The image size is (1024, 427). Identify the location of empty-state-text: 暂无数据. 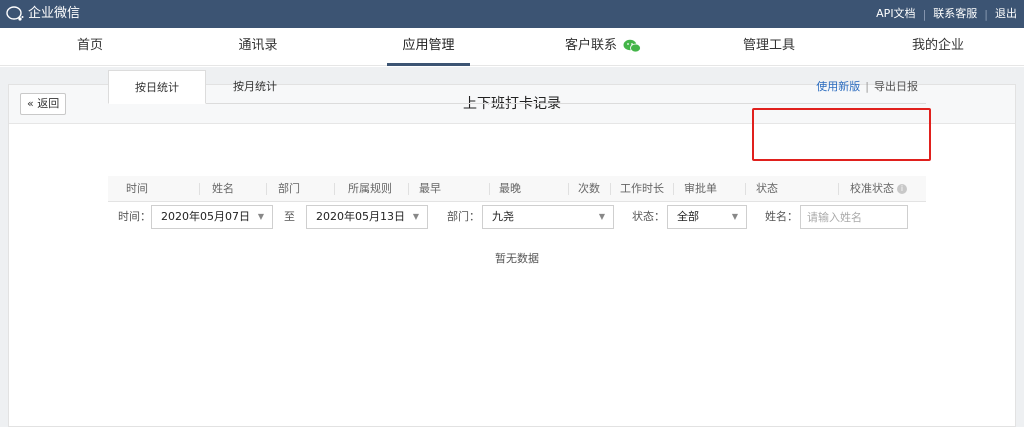
(517, 258).